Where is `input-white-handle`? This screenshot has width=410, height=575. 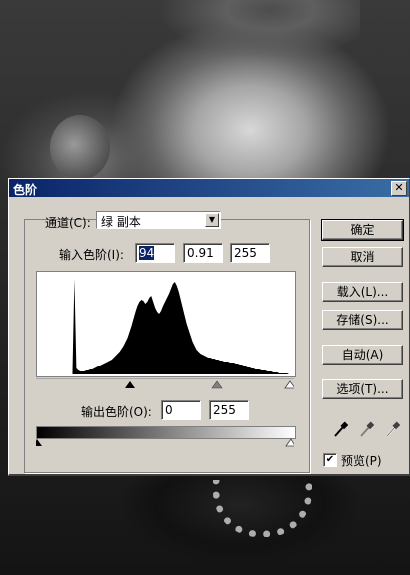
input-white-handle is located at coordinates (289, 384).